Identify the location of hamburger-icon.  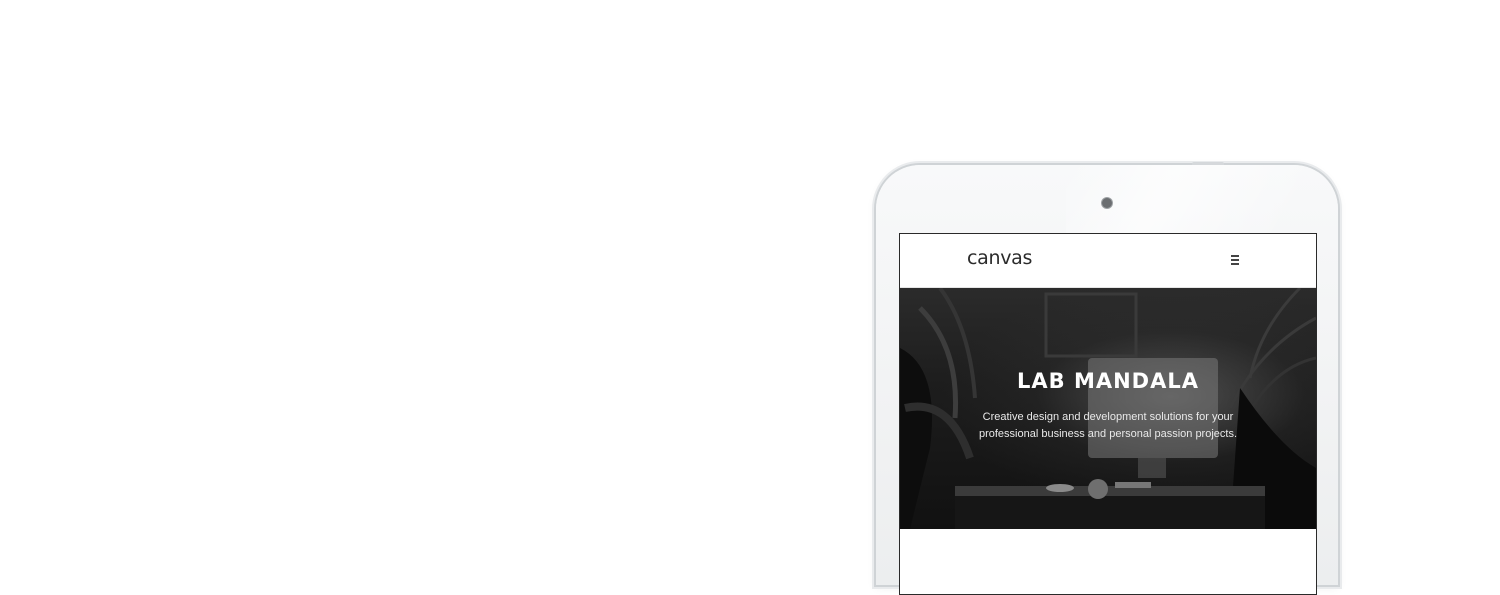
(1235, 260).